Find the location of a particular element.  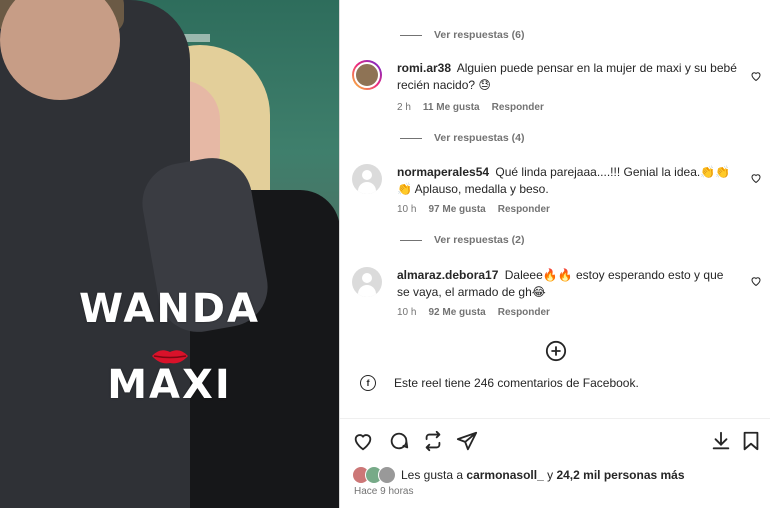

add-circle-icon is located at coordinates (556, 351).